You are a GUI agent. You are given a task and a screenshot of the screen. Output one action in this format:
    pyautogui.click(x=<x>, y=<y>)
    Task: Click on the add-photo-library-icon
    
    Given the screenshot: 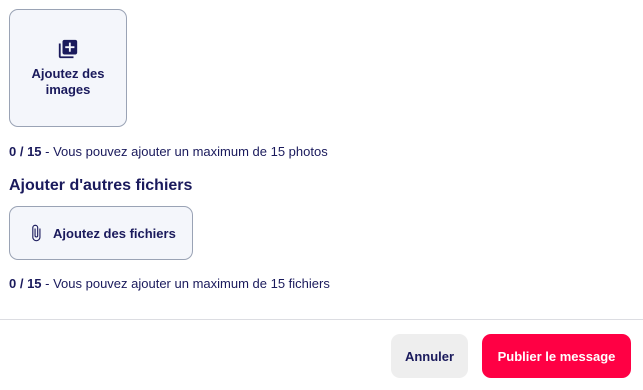 What is the action you would take?
    pyautogui.click(x=68, y=49)
    